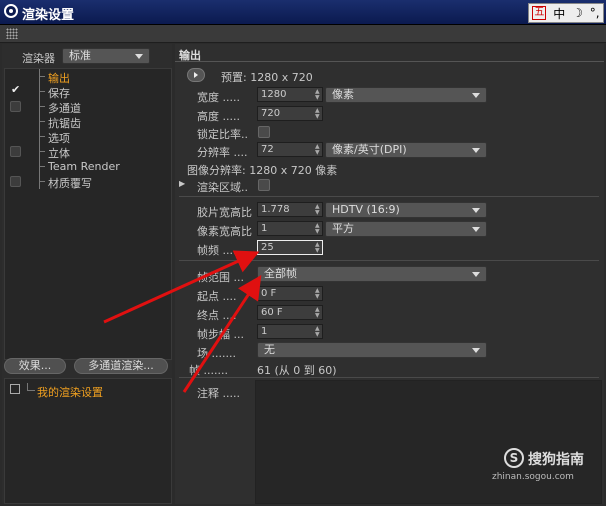 The height and width of the screenshot is (506, 606). I want to click on watermark-url: zhinan.sogou.com, so click(533, 477).